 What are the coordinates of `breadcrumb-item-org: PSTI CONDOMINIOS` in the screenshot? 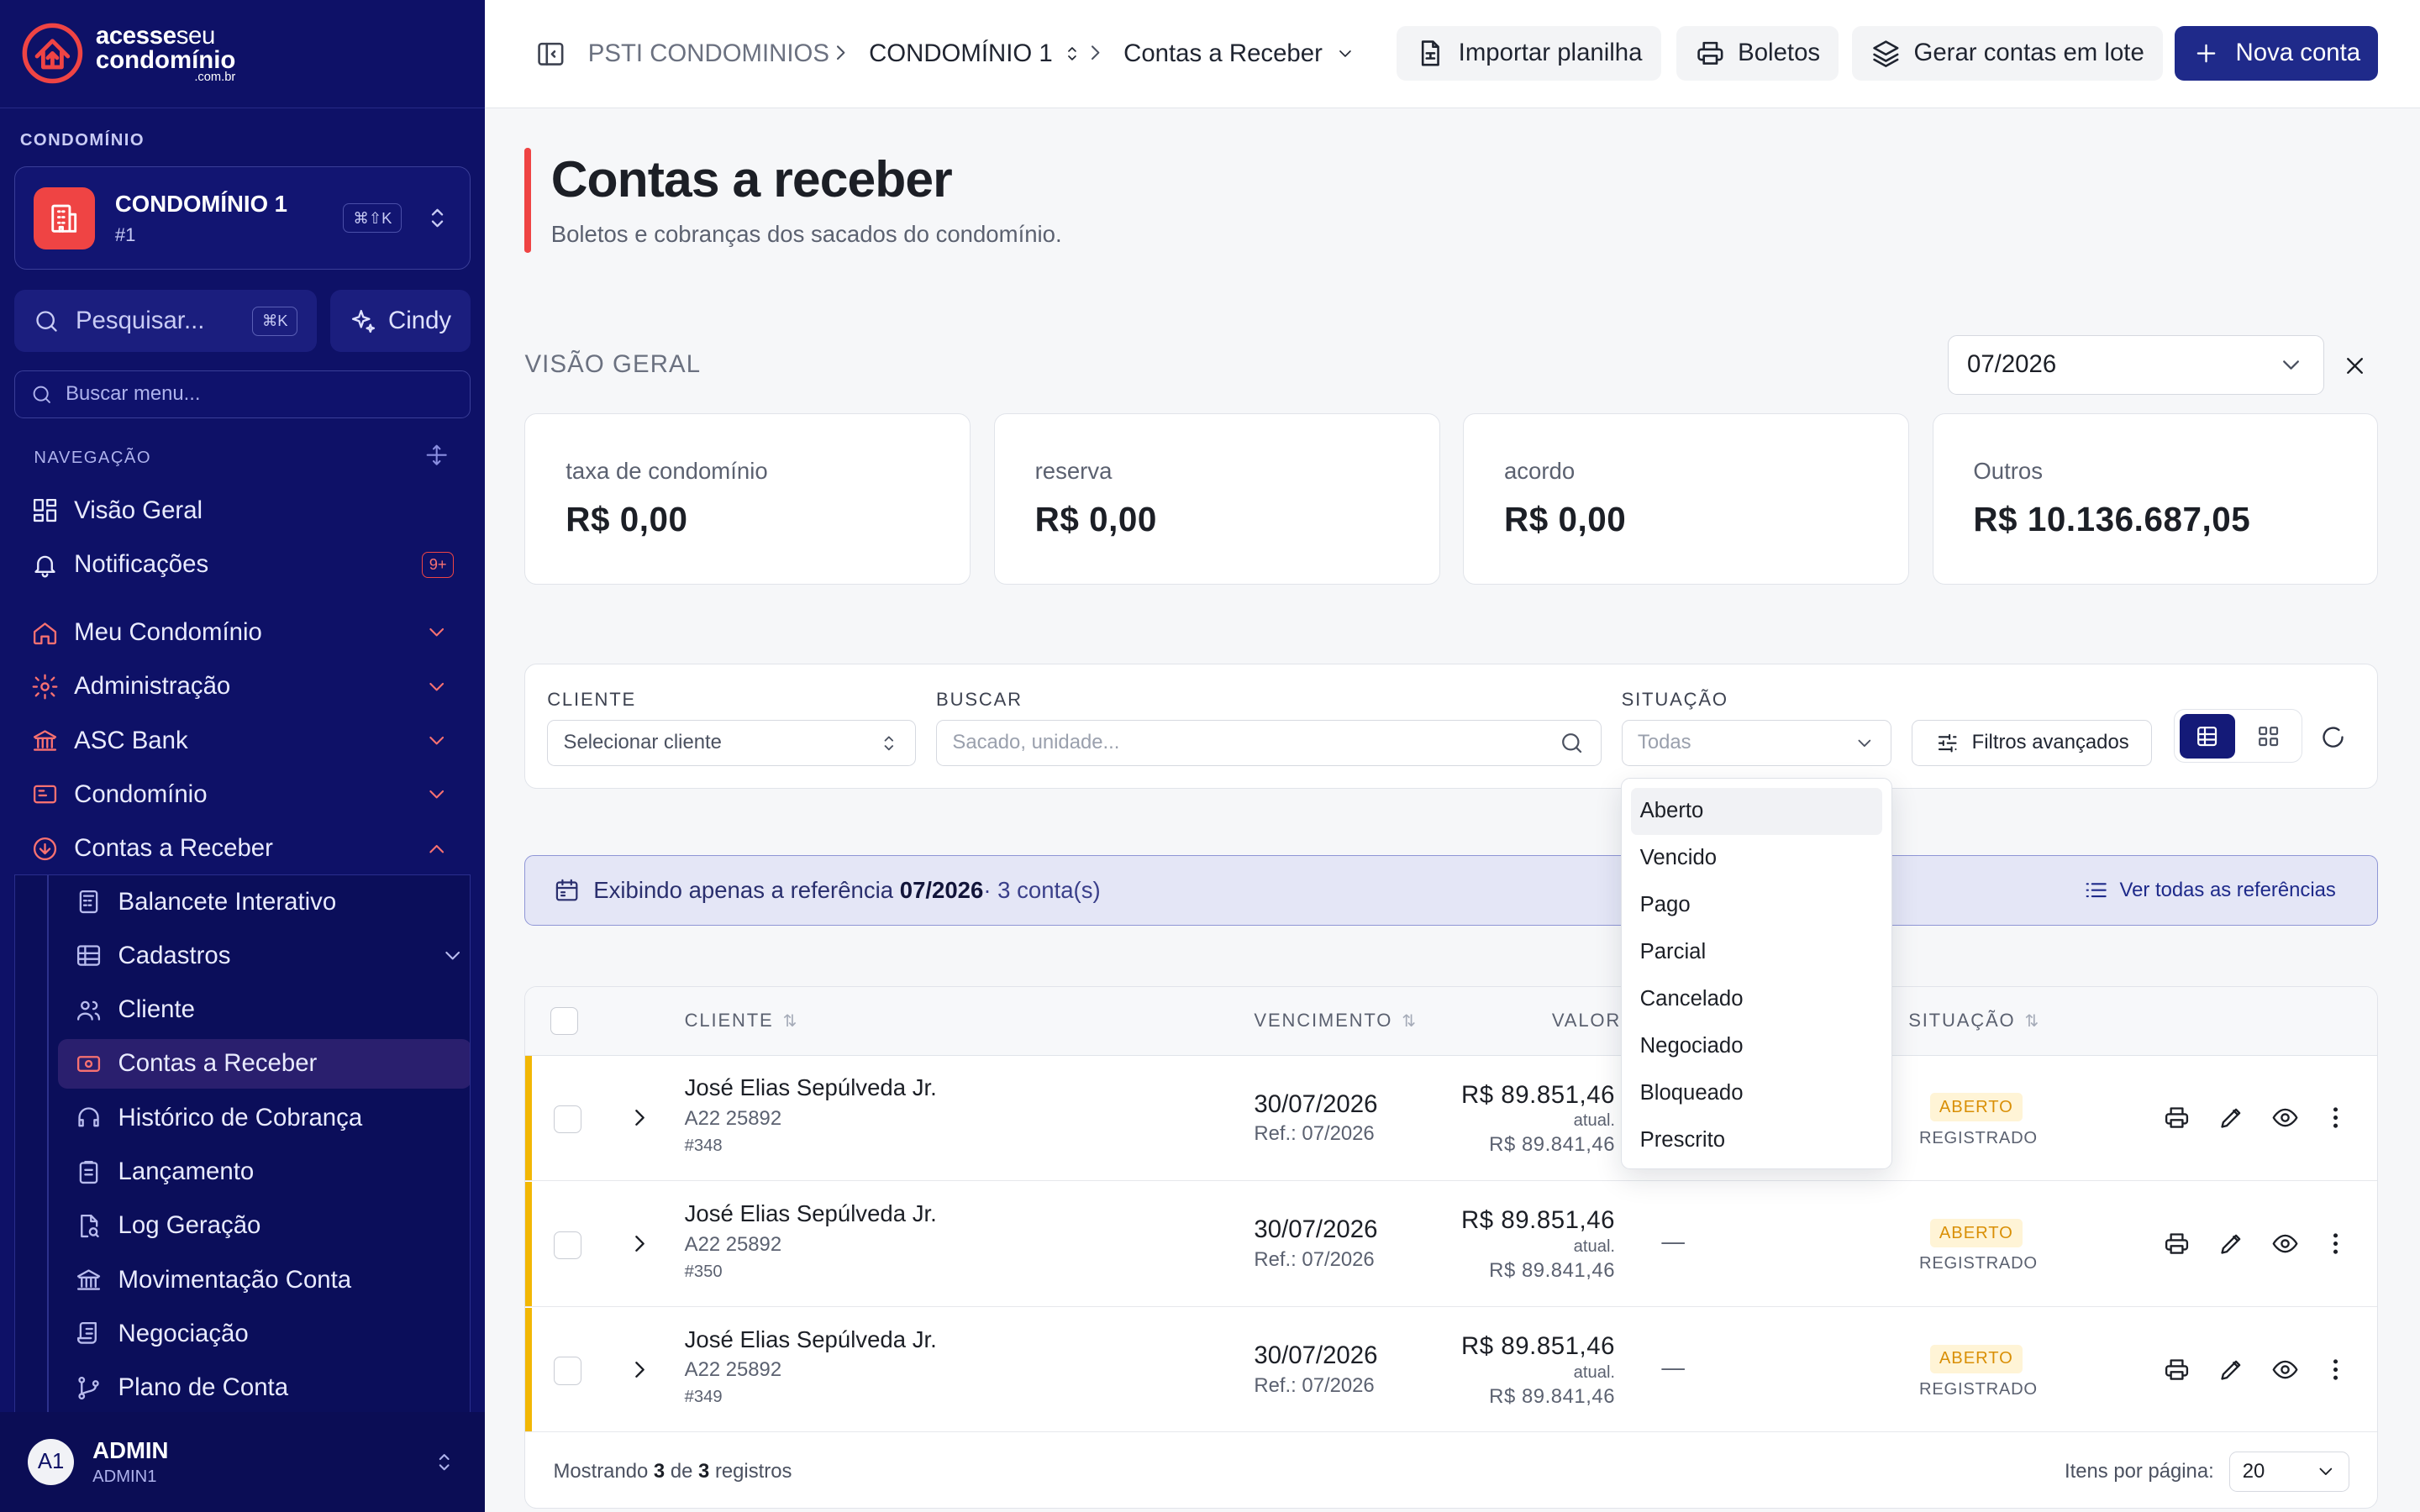 It's located at (708, 54).